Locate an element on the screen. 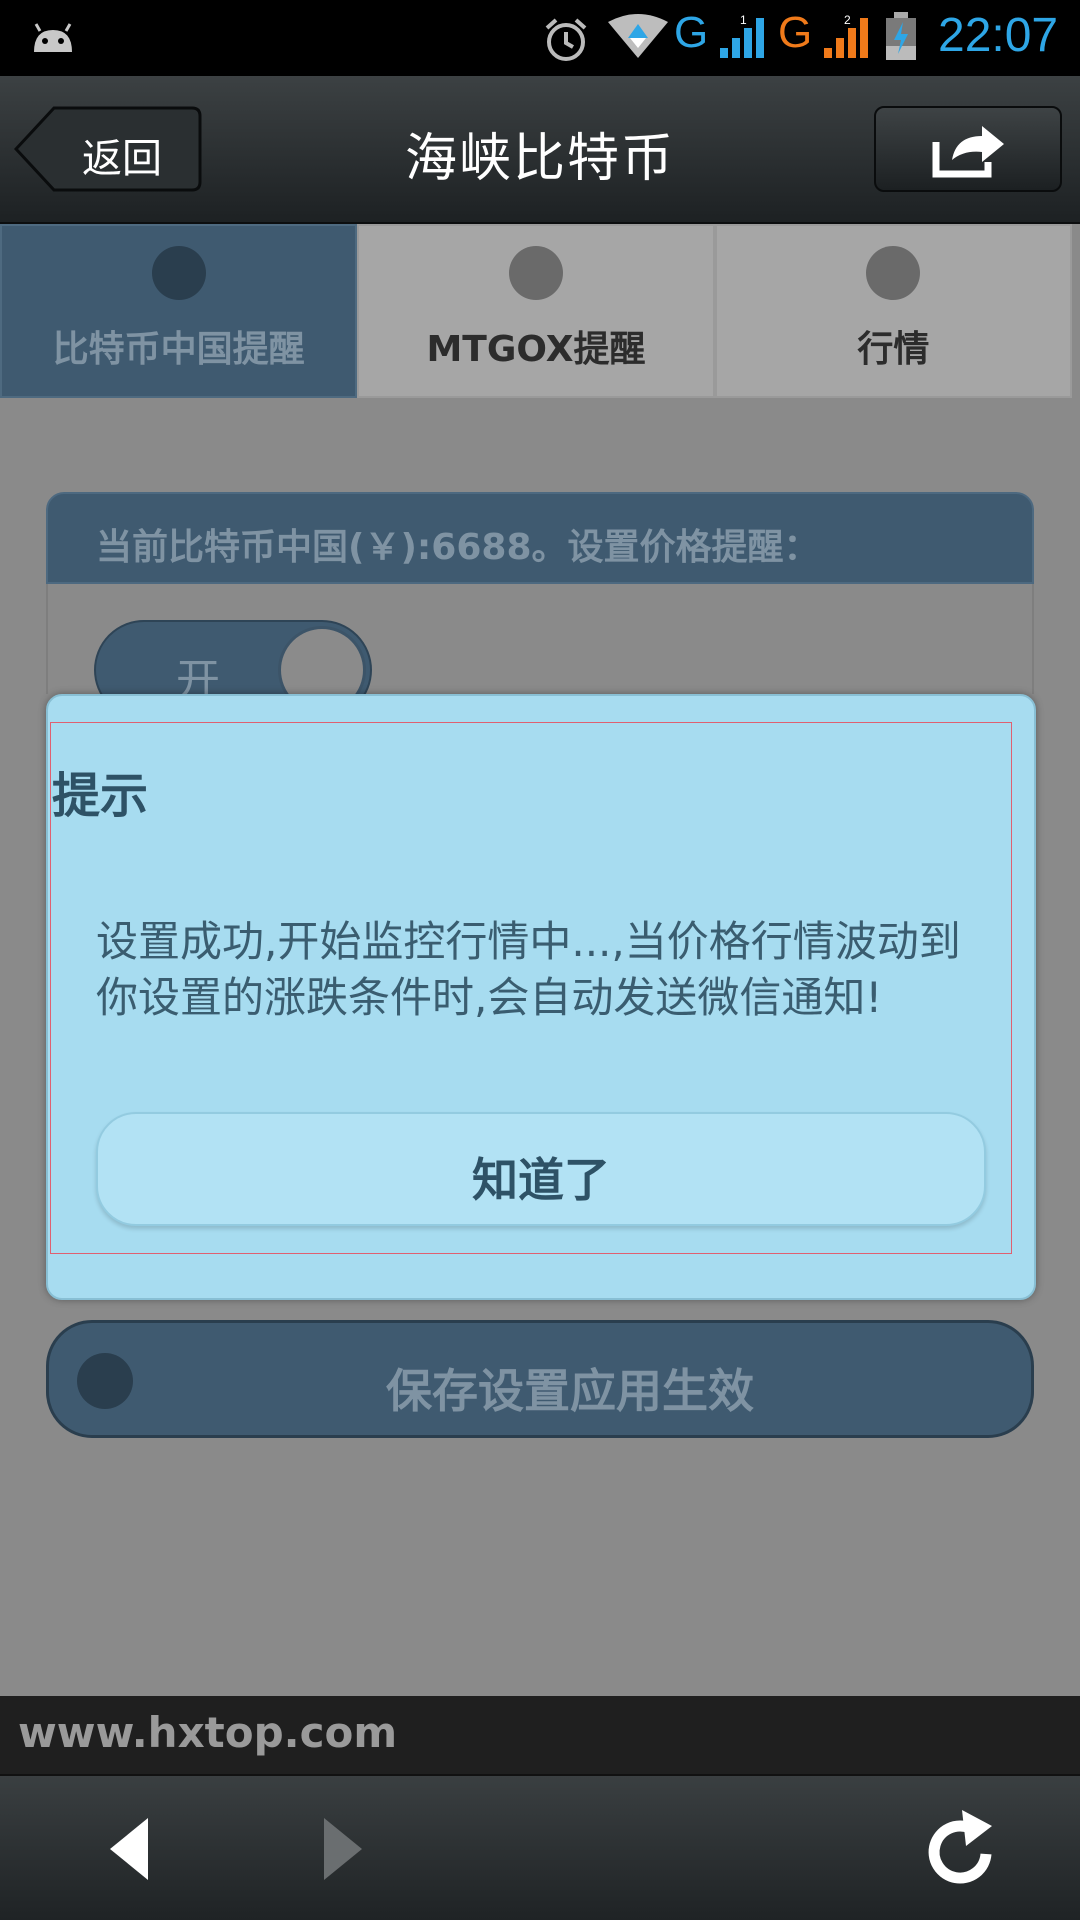  share-icon is located at coordinates (968, 152).